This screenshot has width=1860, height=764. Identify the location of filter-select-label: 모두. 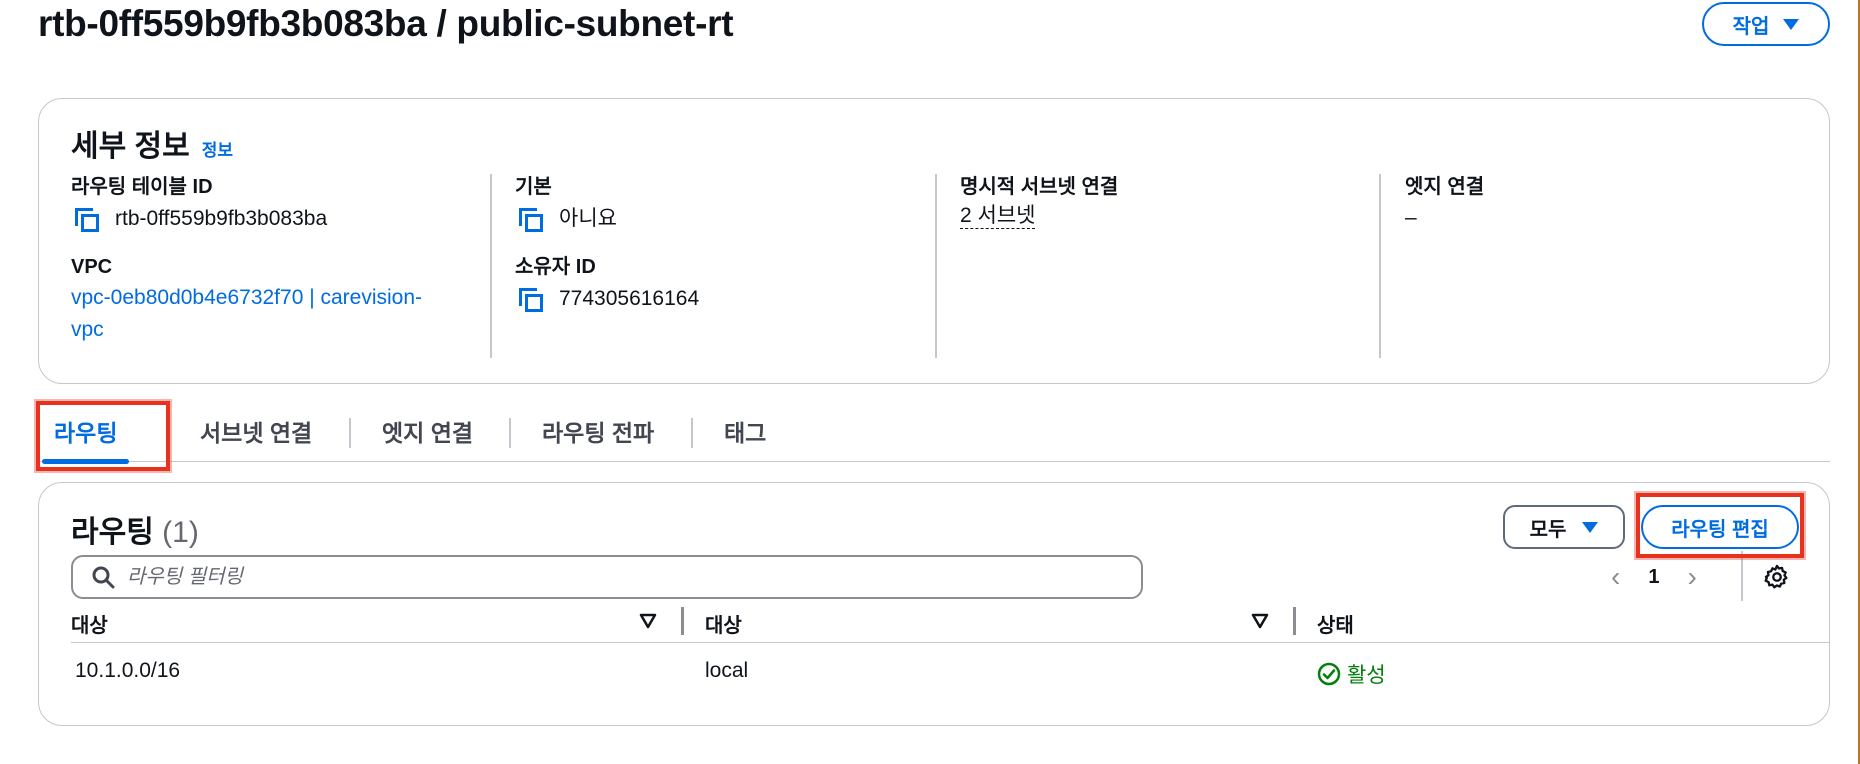
(1548, 529).